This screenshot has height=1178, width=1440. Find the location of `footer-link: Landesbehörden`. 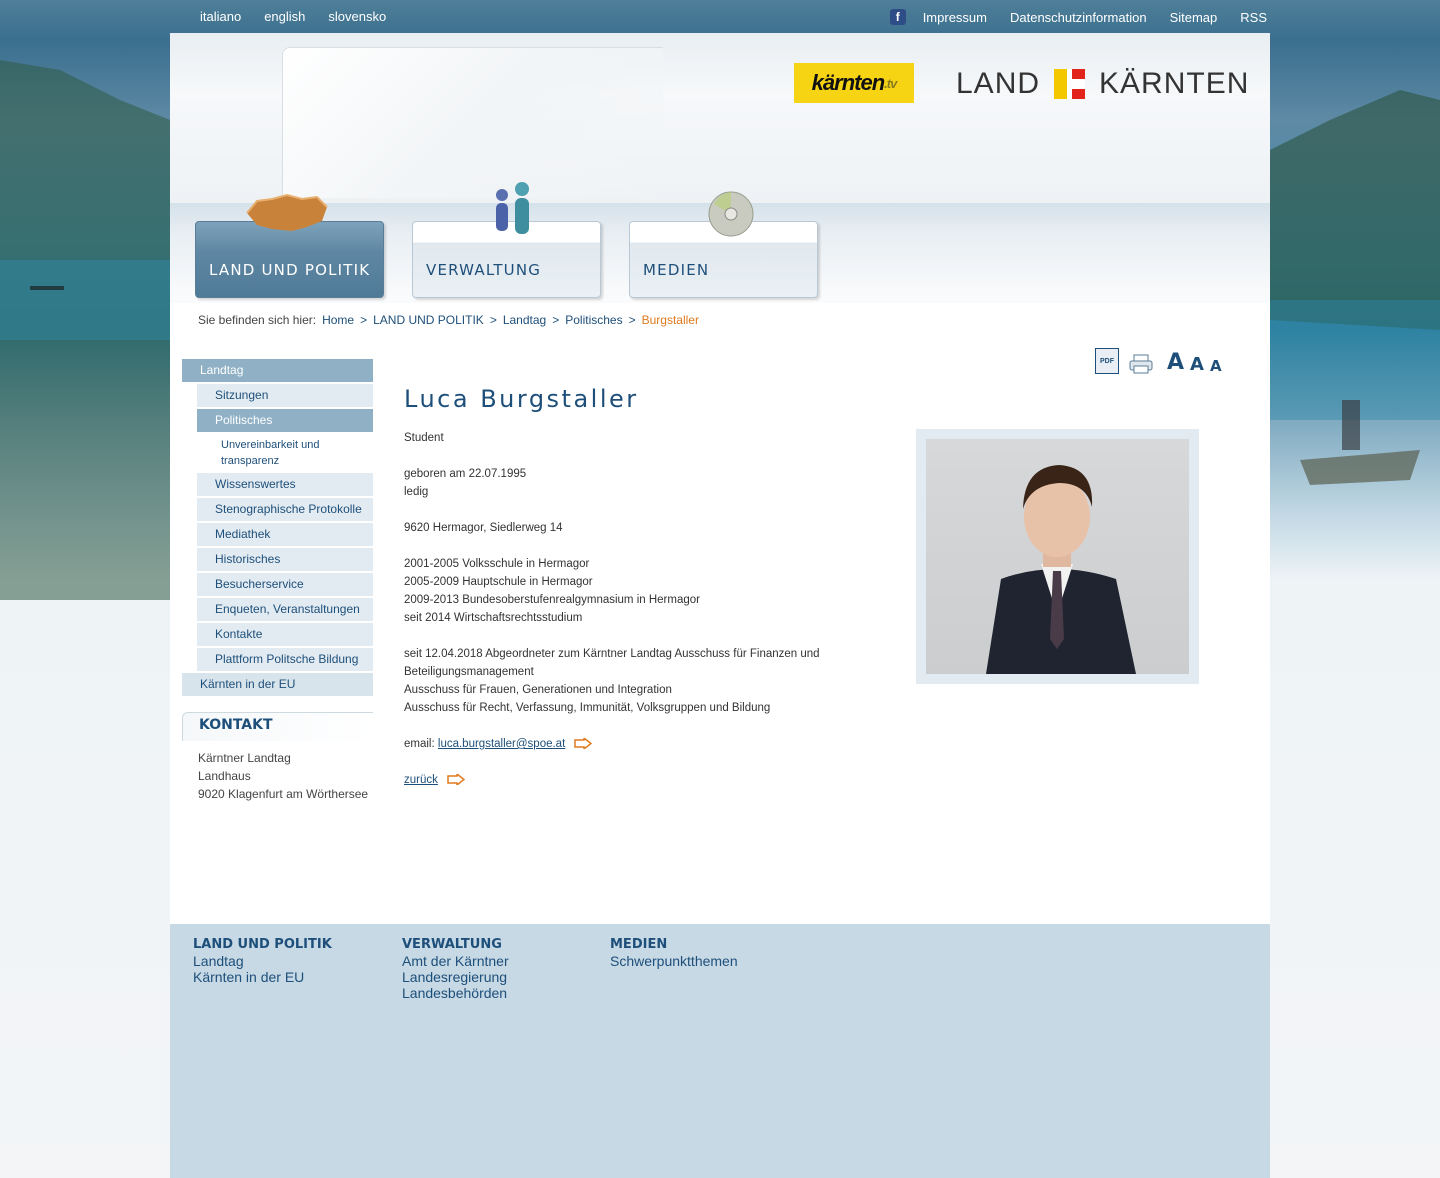

footer-link: Landesbehörden is located at coordinates (455, 993).